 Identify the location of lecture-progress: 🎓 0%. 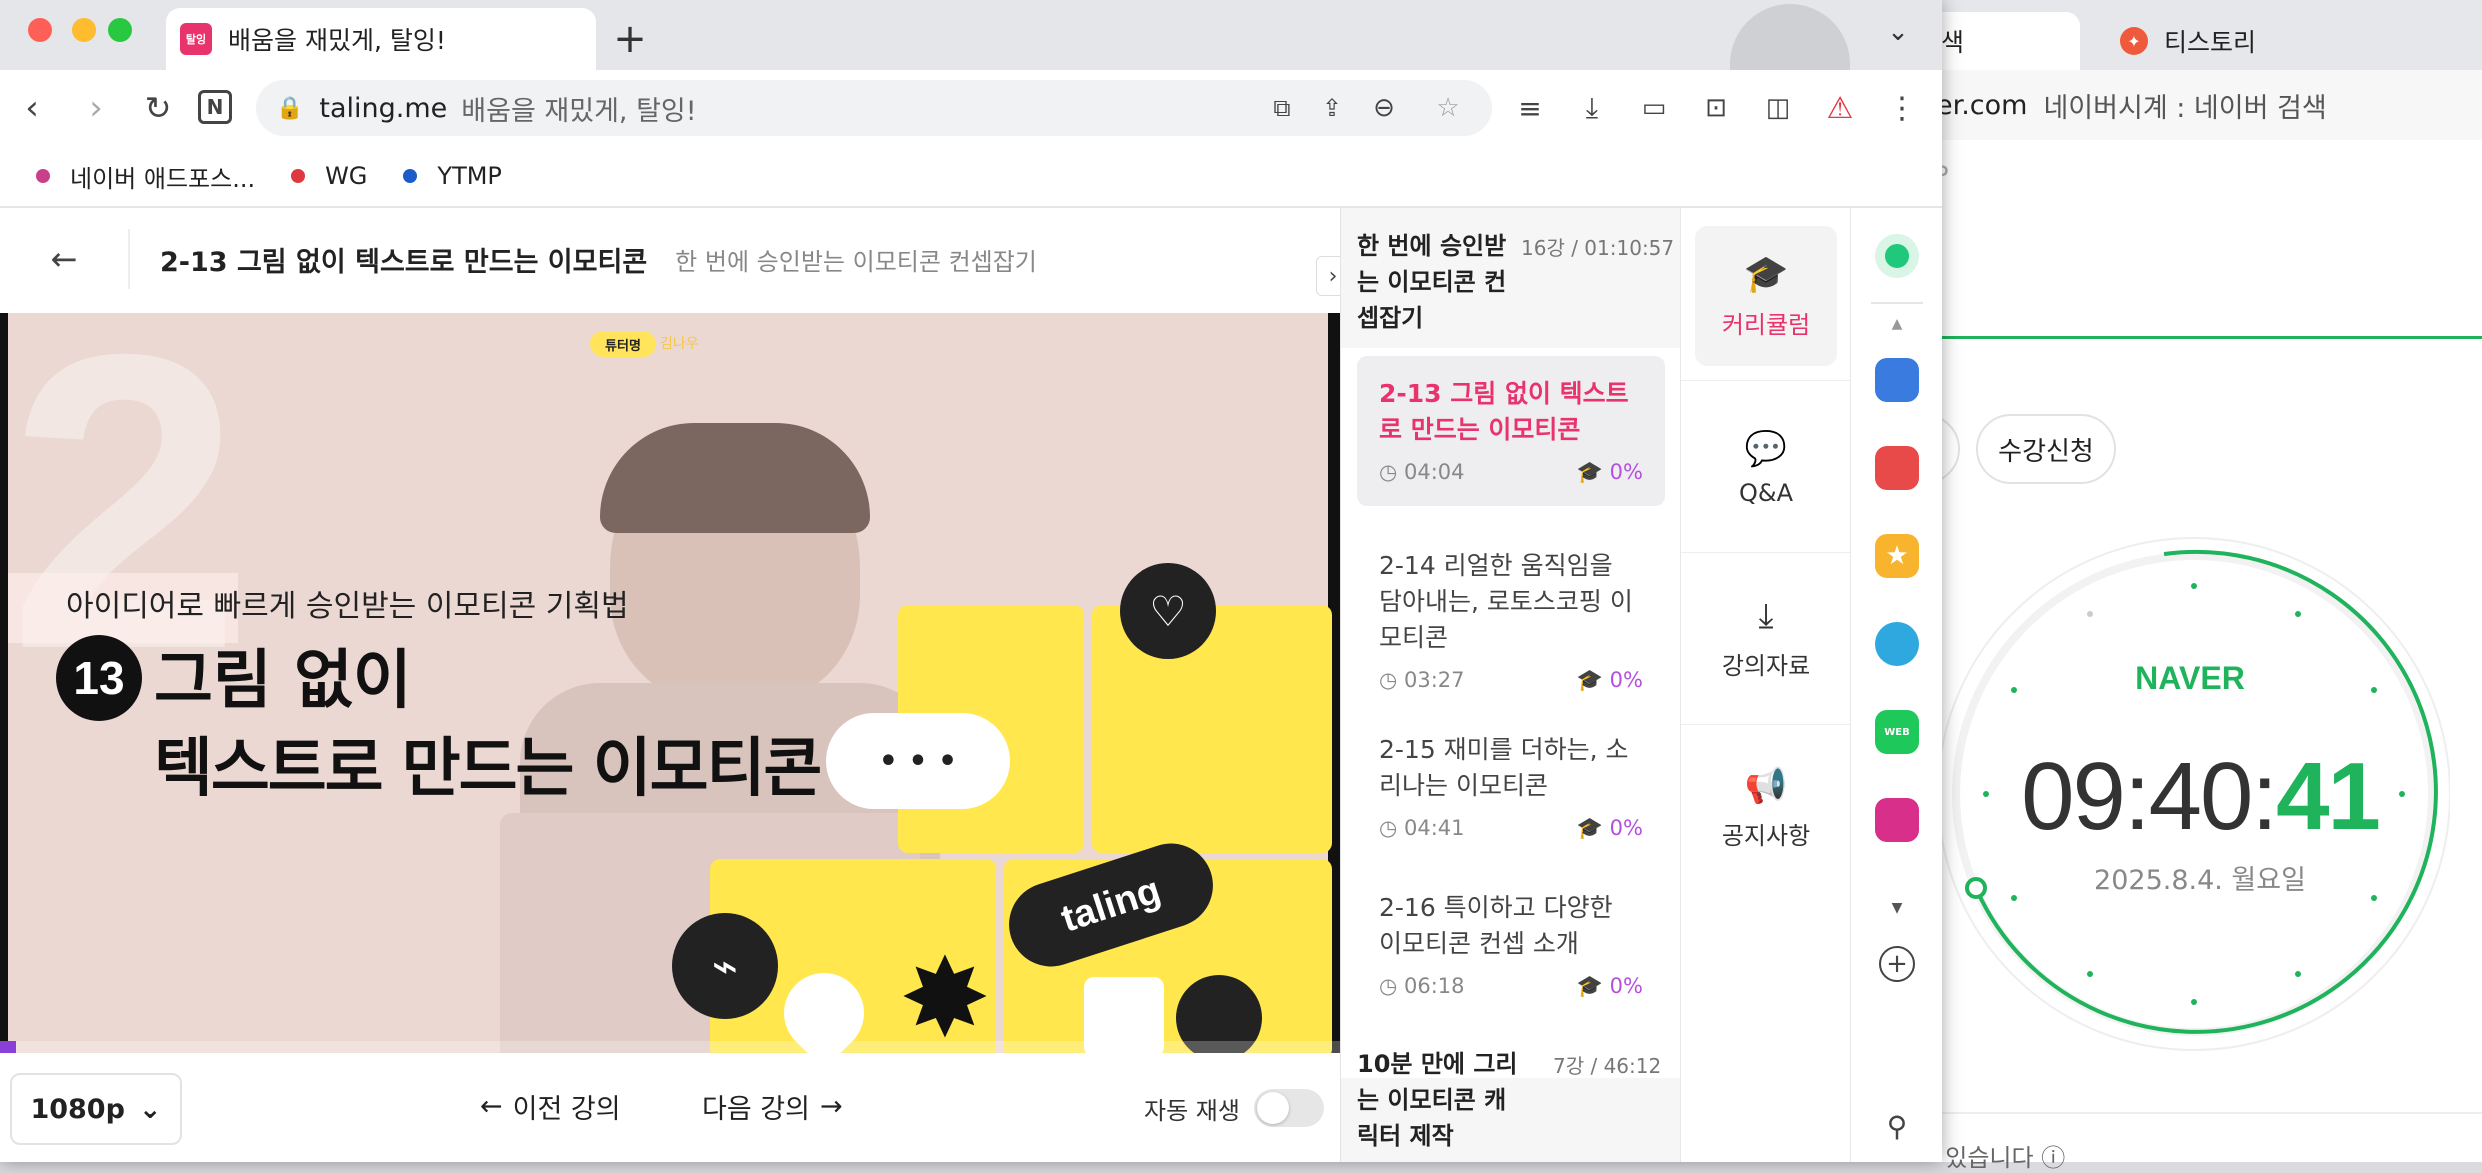
(1609, 828).